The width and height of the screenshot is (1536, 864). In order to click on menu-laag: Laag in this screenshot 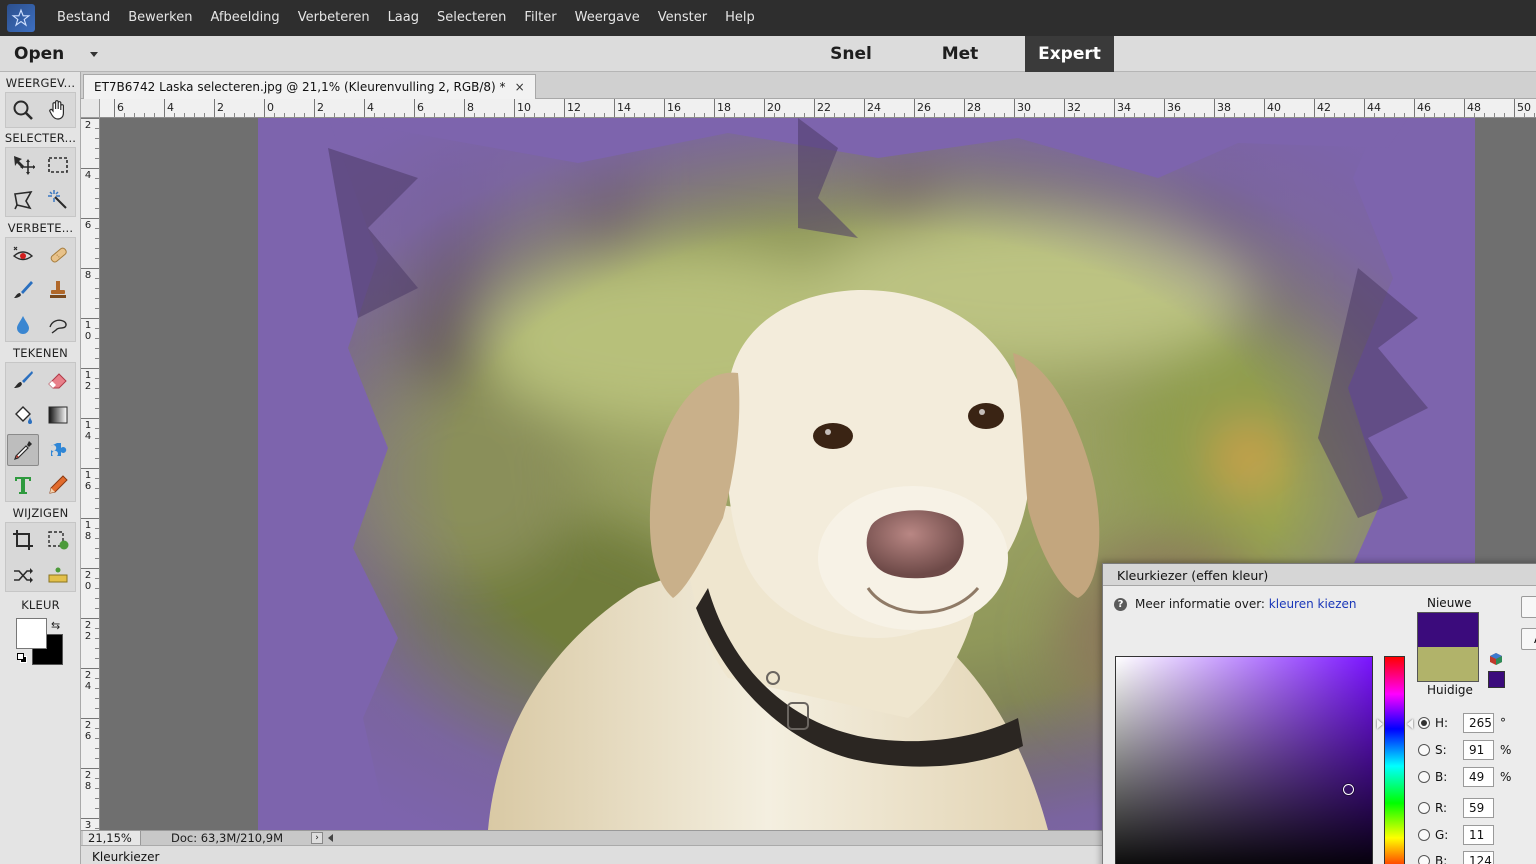, I will do `click(403, 18)`.